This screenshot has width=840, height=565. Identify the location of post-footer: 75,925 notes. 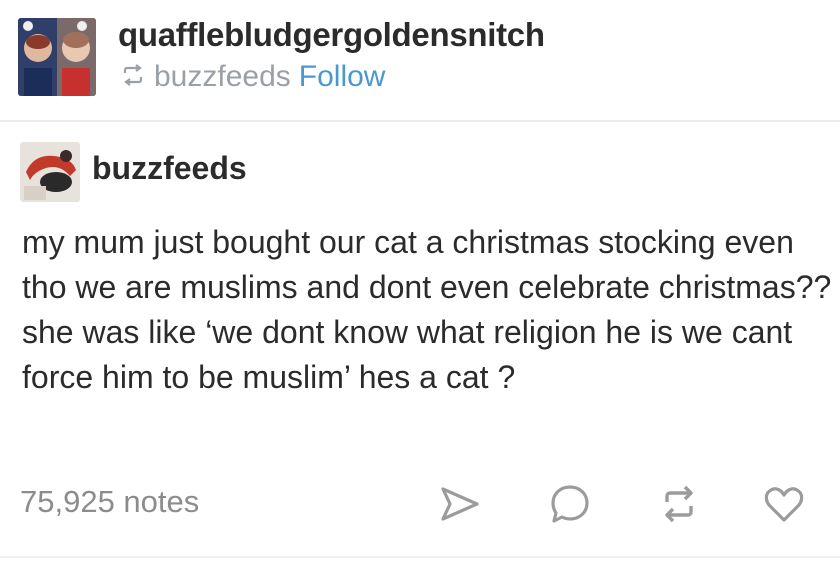
(420, 505).